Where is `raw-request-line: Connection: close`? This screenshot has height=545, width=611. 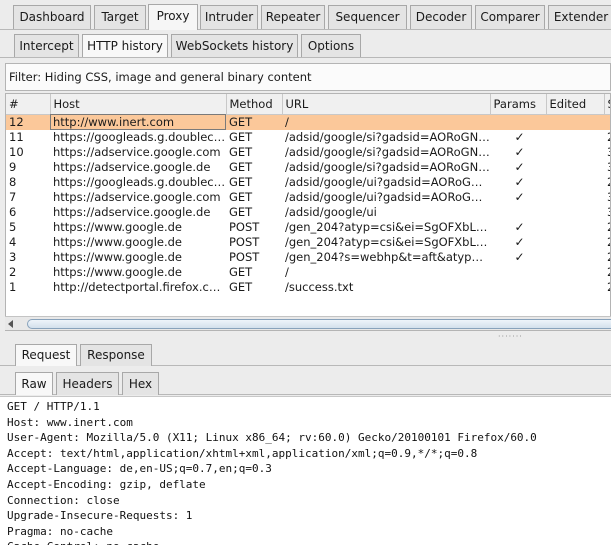 raw-request-line: Connection: close is located at coordinates (63, 500).